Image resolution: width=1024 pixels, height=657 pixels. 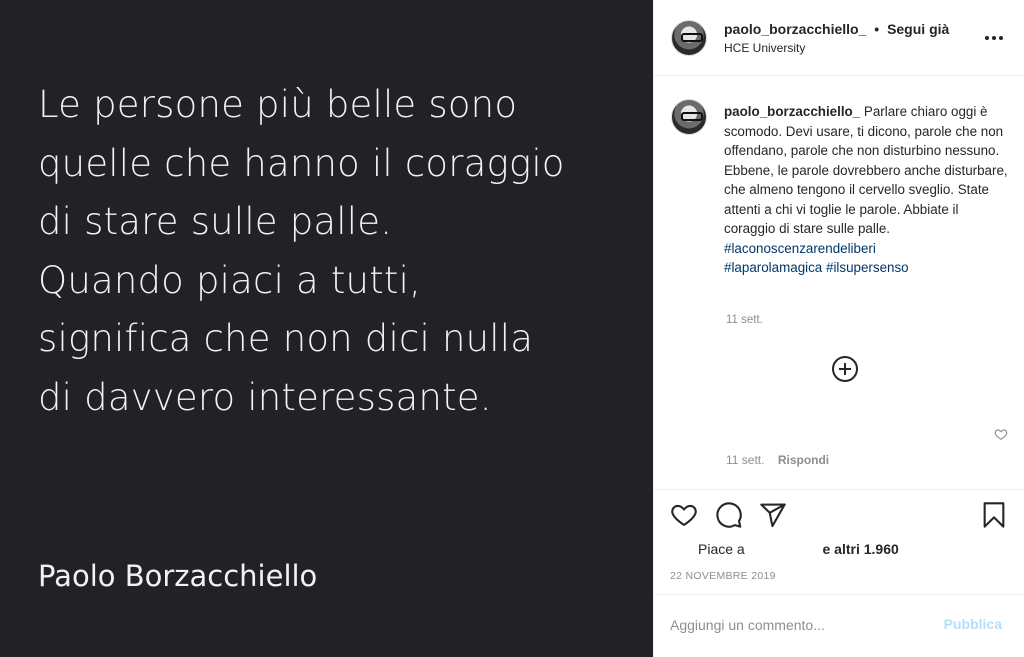 What do you see at coordinates (745, 460) in the screenshot?
I see `comment-time: 11 sett.` at bounding box center [745, 460].